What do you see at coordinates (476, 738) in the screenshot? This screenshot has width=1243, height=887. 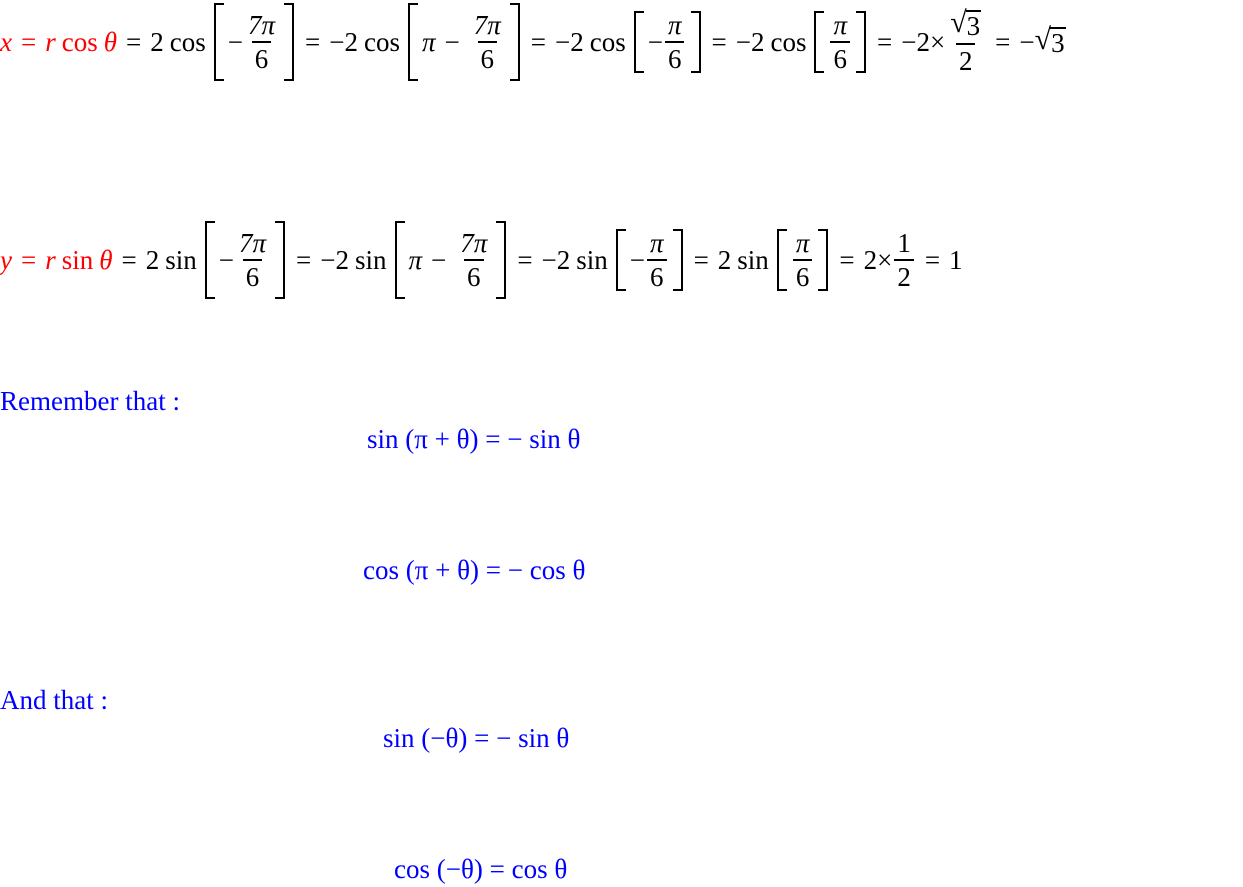 I see `identity-sin-neg-theta: sin (−θ) = − sin θ` at bounding box center [476, 738].